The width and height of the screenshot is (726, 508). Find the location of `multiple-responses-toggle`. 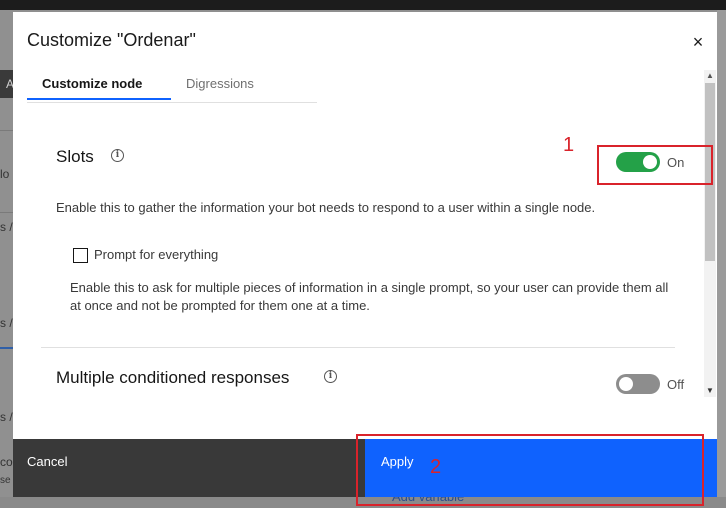

multiple-responses-toggle is located at coordinates (638, 384).